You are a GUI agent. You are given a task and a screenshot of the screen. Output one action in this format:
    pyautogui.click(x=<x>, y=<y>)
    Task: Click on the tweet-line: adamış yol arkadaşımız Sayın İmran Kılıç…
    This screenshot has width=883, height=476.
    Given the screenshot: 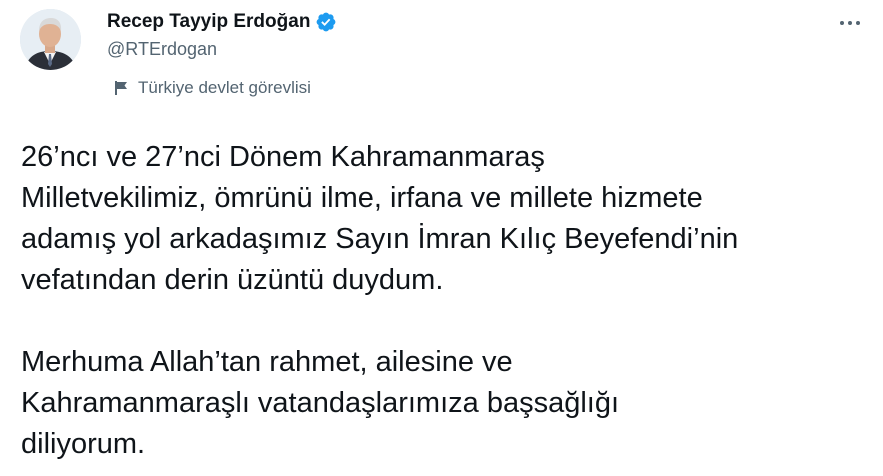 What is the action you would take?
    pyautogui.click(x=380, y=239)
    